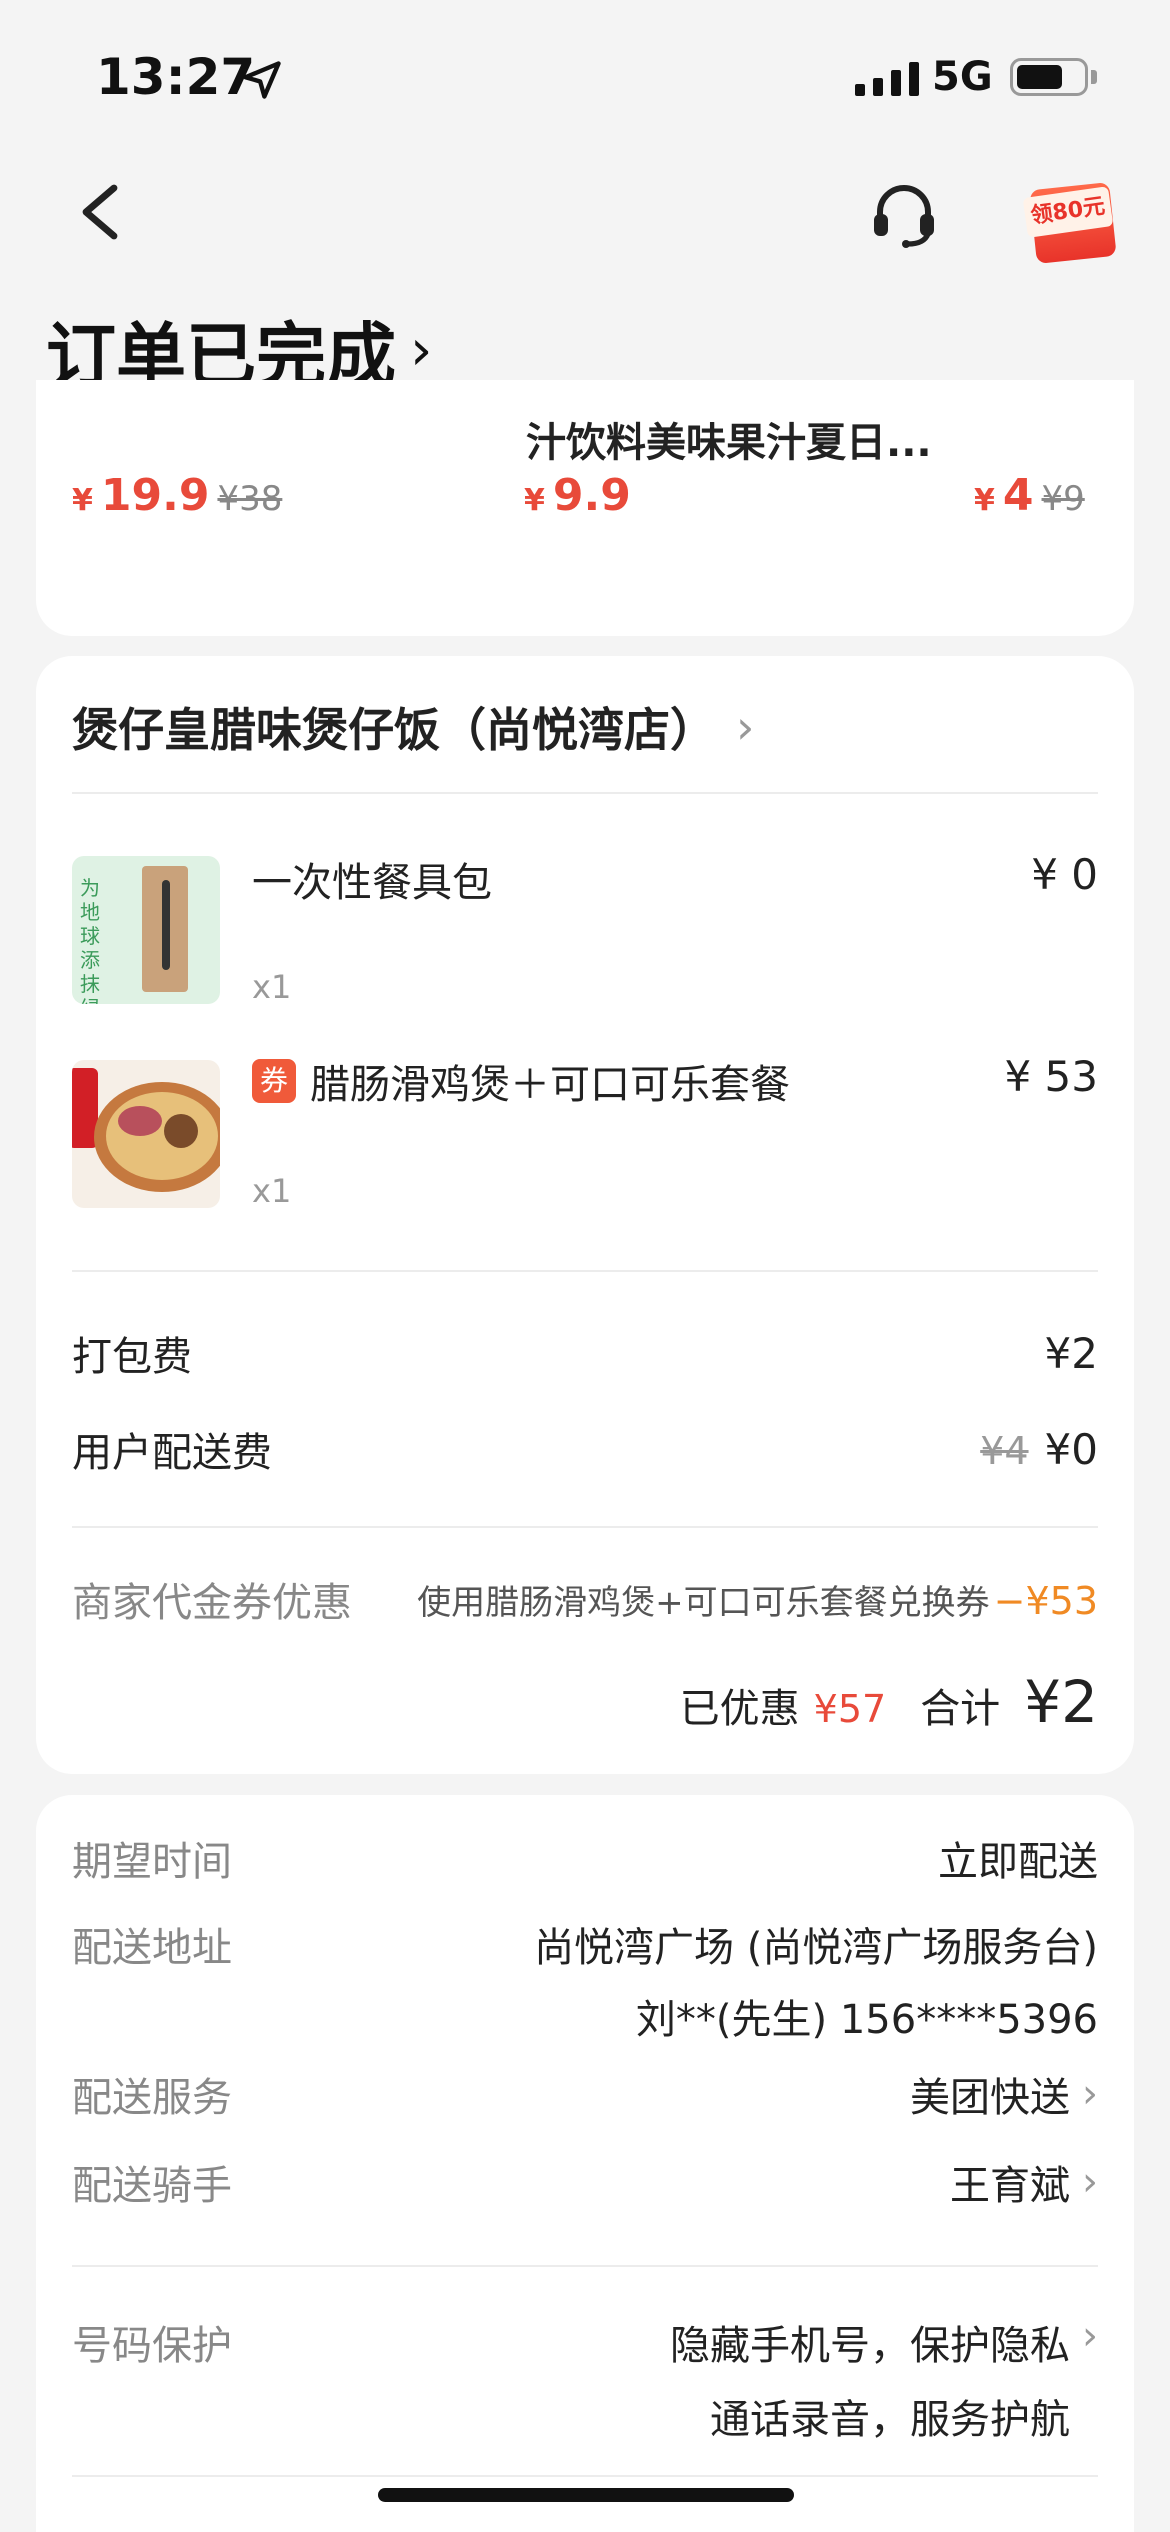  Describe the element at coordinates (152, 1948) in the screenshot. I see `address-label: 配送地址` at that location.